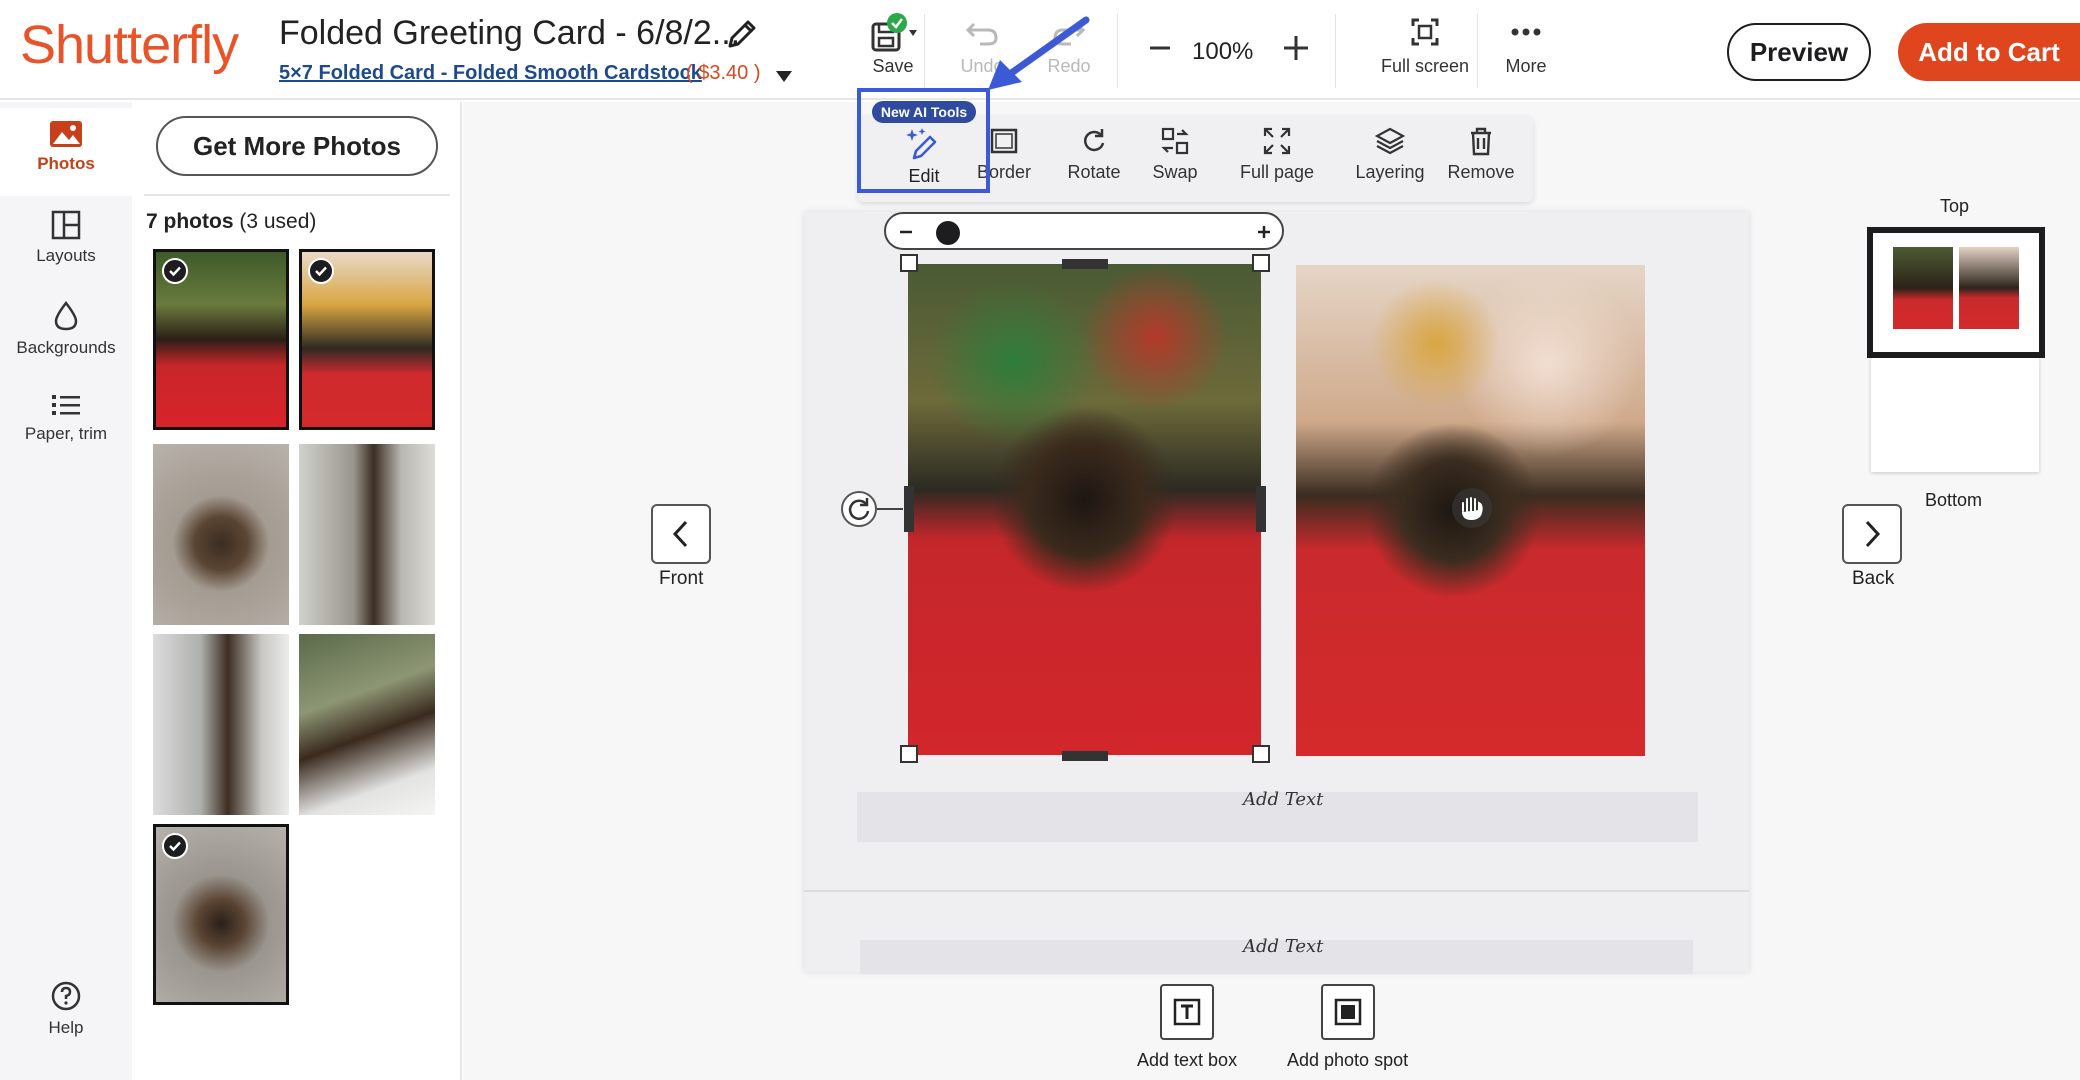 Image resolution: width=2080 pixels, height=1080 pixels. I want to click on photo-count: 7 photos (3 used), so click(231, 222).